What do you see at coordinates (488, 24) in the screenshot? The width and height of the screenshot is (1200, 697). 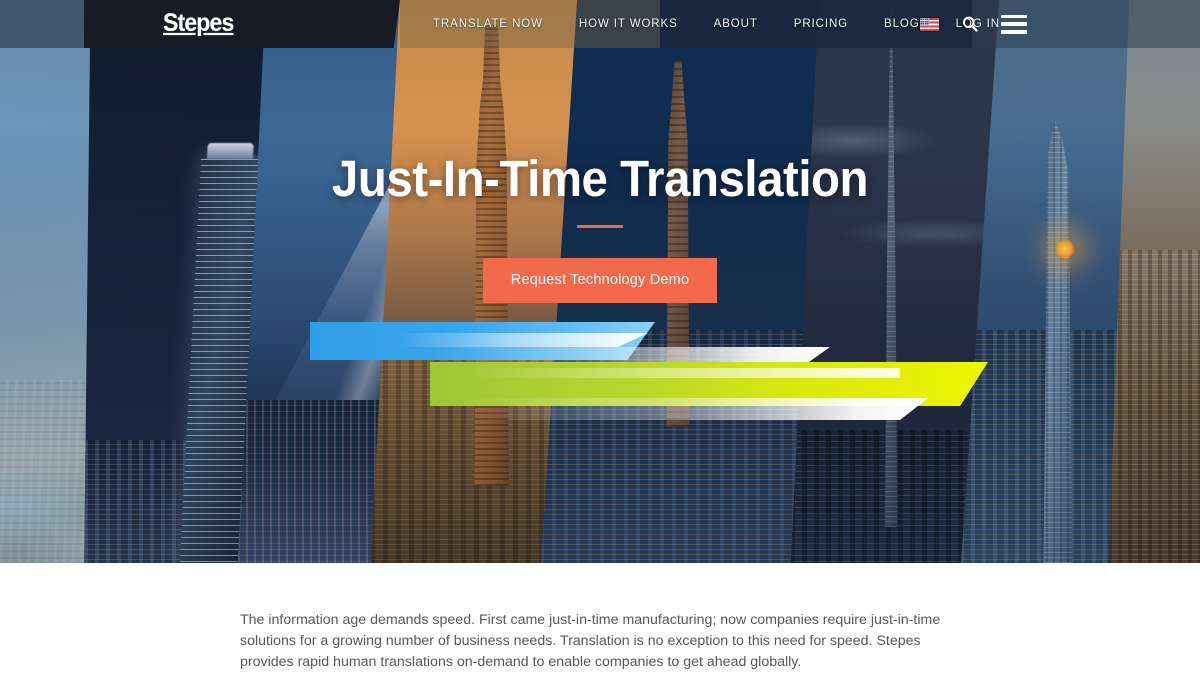 I see `nav-translate-now: TRANSLATE NOW` at bounding box center [488, 24].